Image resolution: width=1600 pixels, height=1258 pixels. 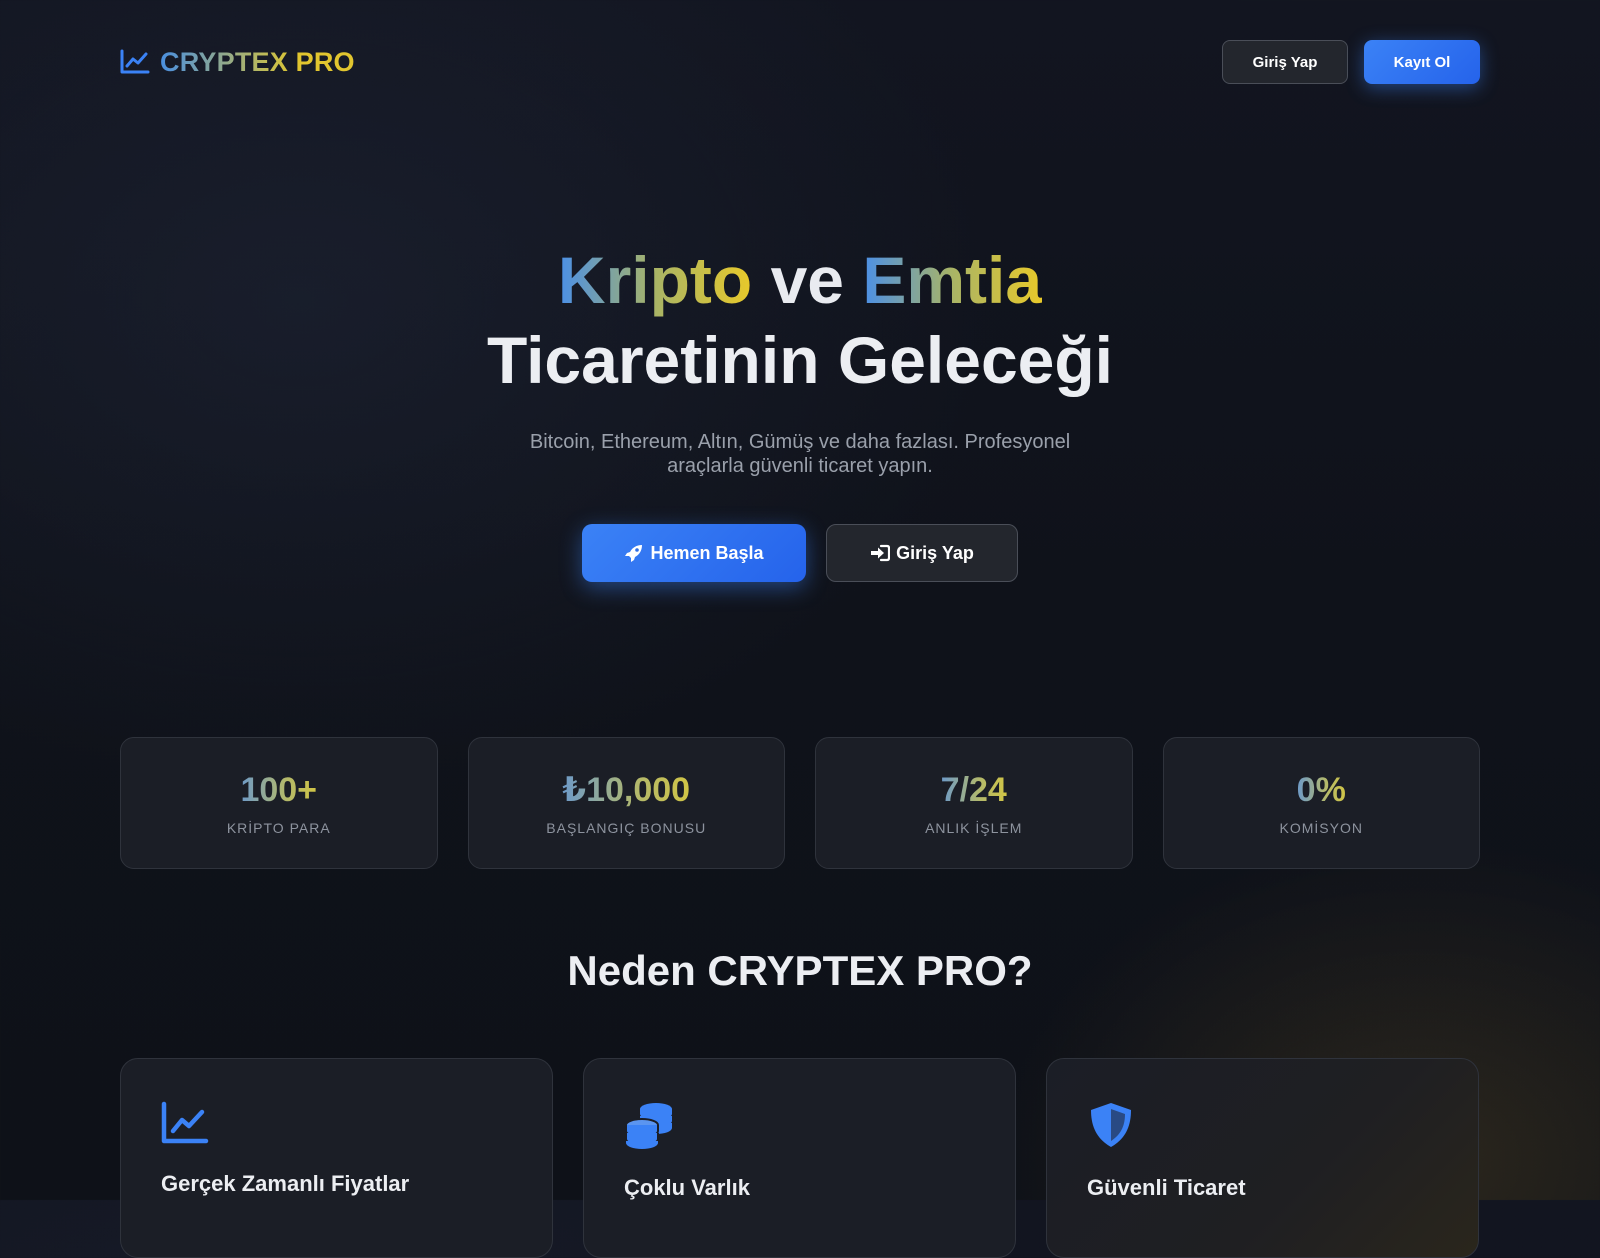 What do you see at coordinates (279, 790) in the screenshot?
I see `stat-value: 100+` at bounding box center [279, 790].